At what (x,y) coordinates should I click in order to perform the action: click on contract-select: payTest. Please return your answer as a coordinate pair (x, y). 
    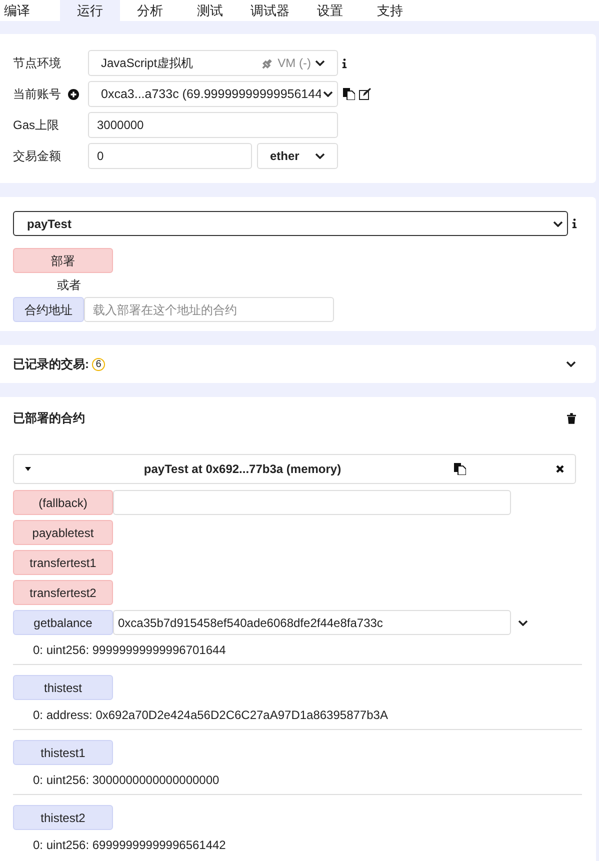
    Looking at the image, I should click on (290, 223).